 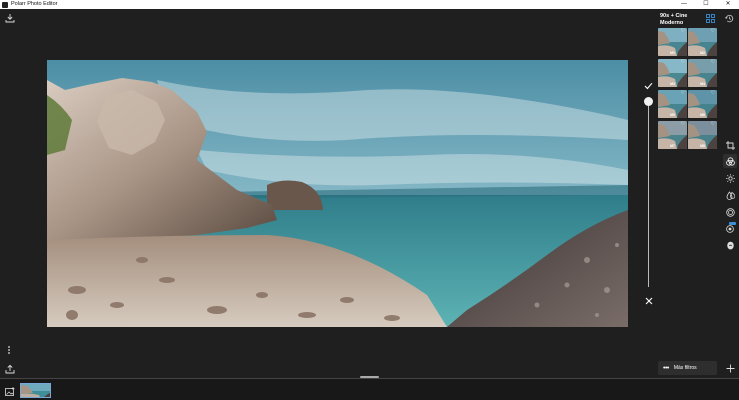 I want to click on color-icon, so click(x=730, y=195).